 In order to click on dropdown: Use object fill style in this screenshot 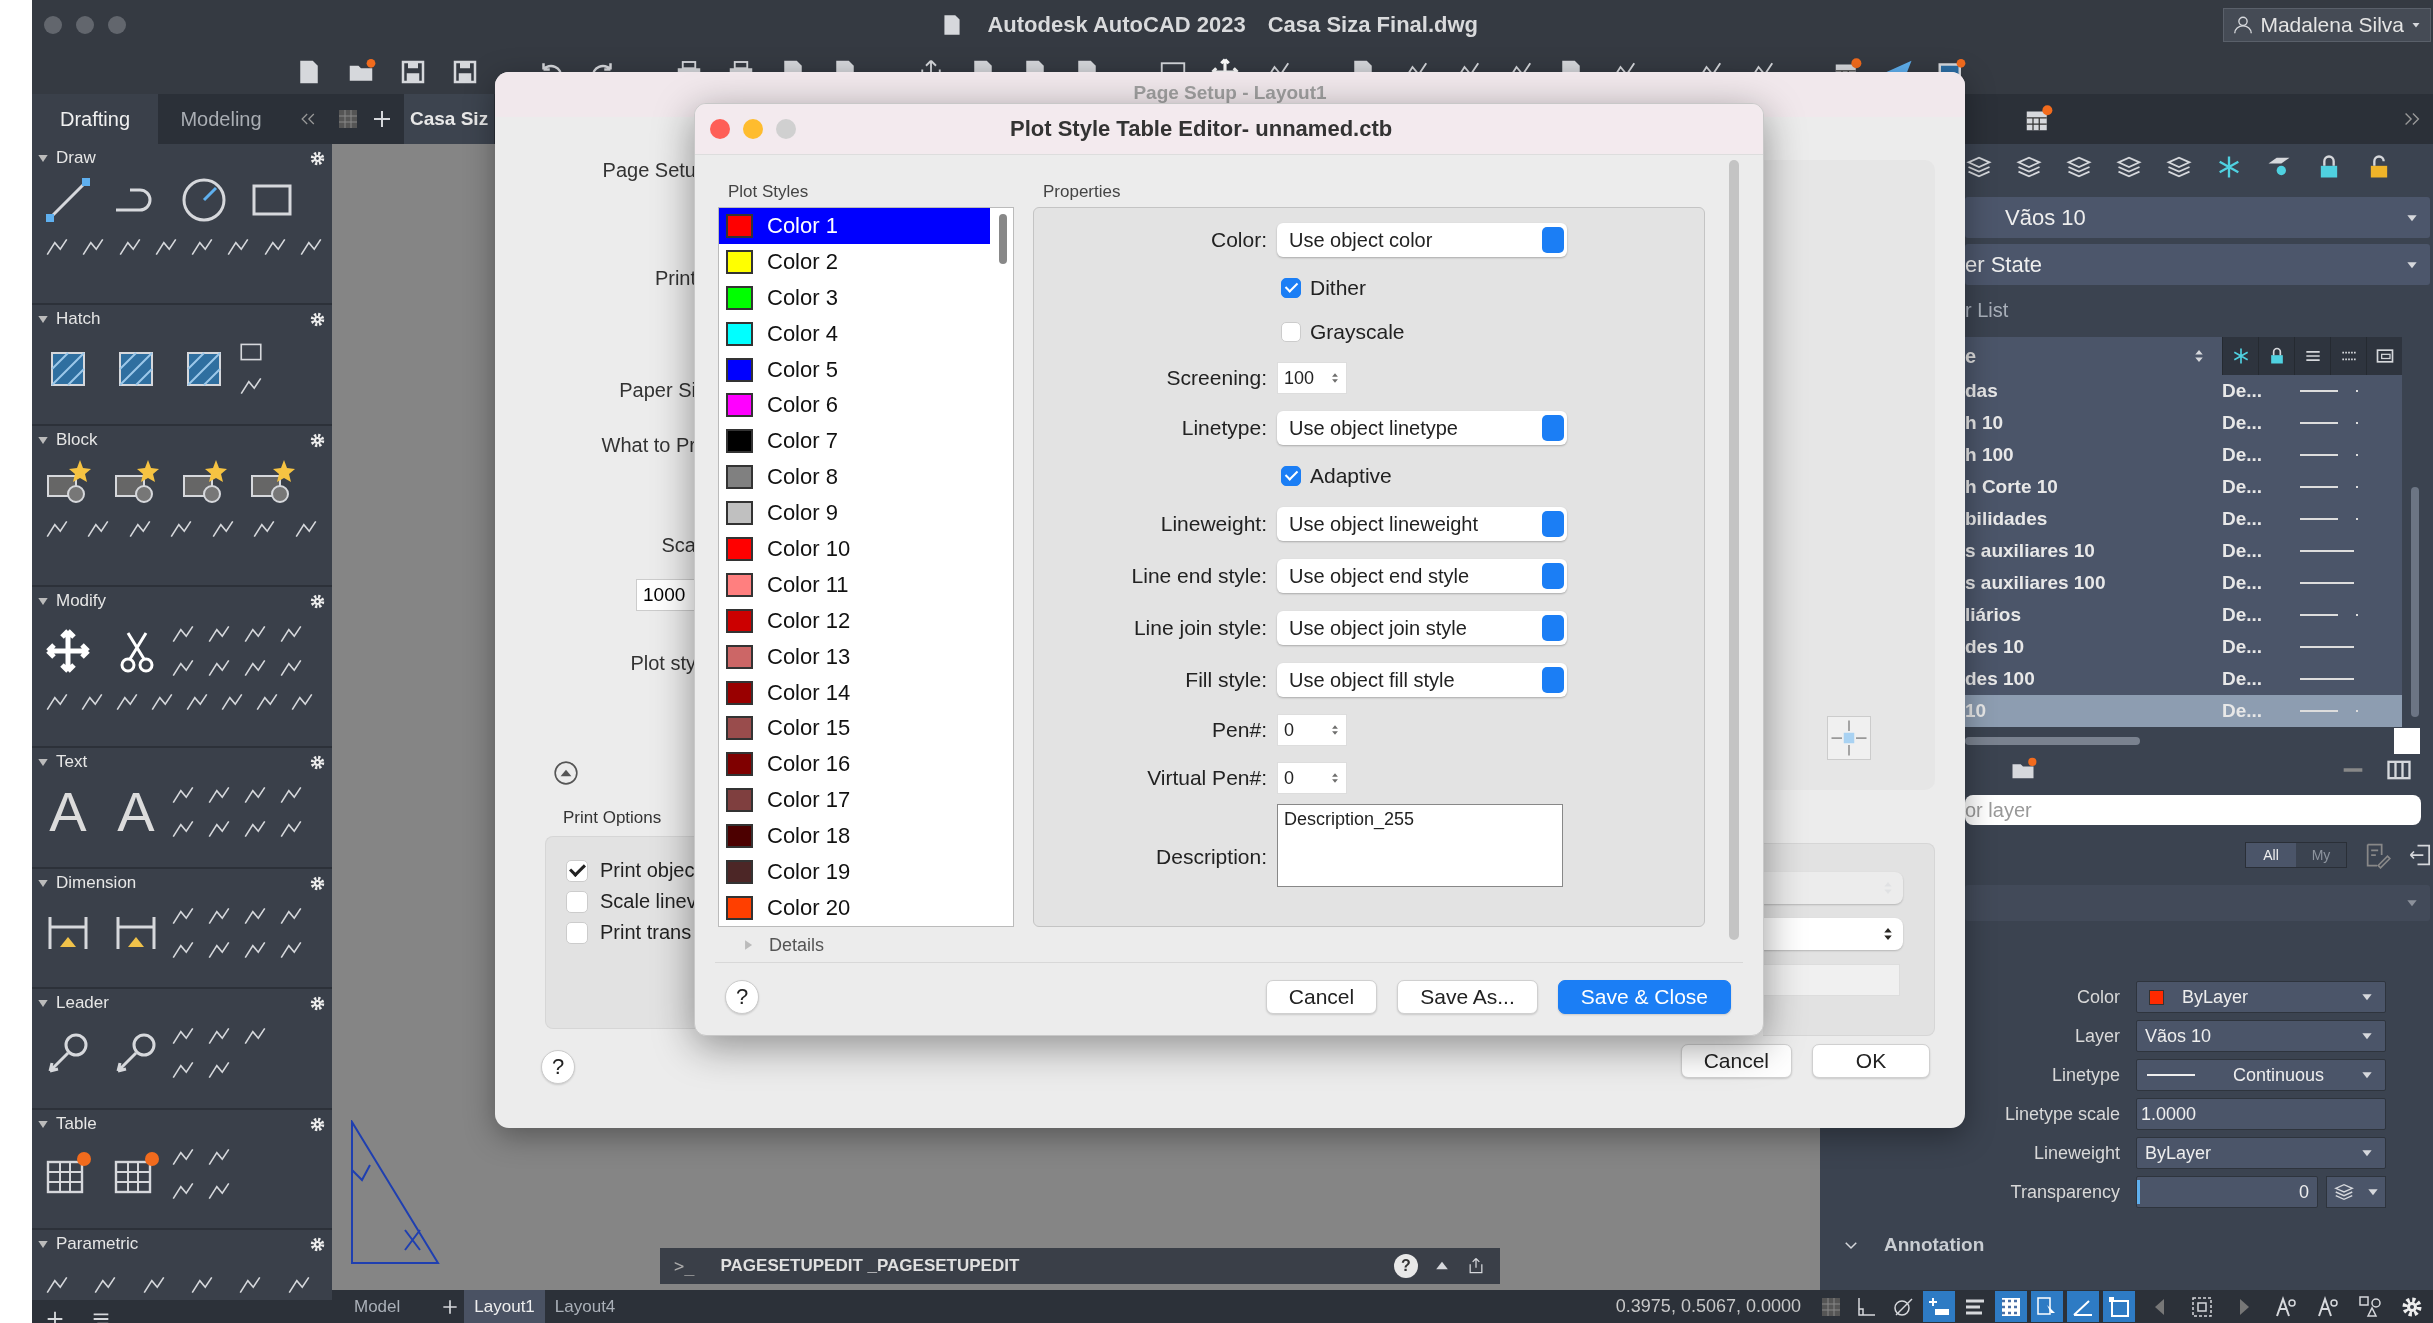, I will do `click(1422, 680)`.